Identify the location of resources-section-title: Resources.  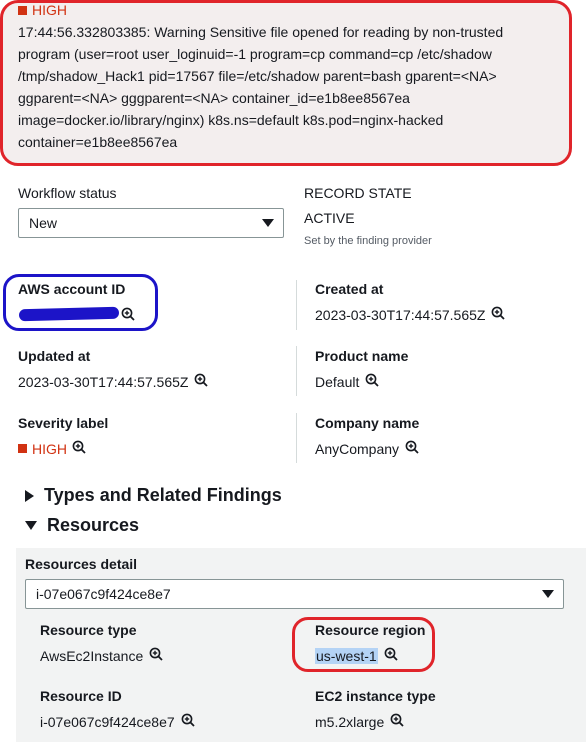
(93, 525).